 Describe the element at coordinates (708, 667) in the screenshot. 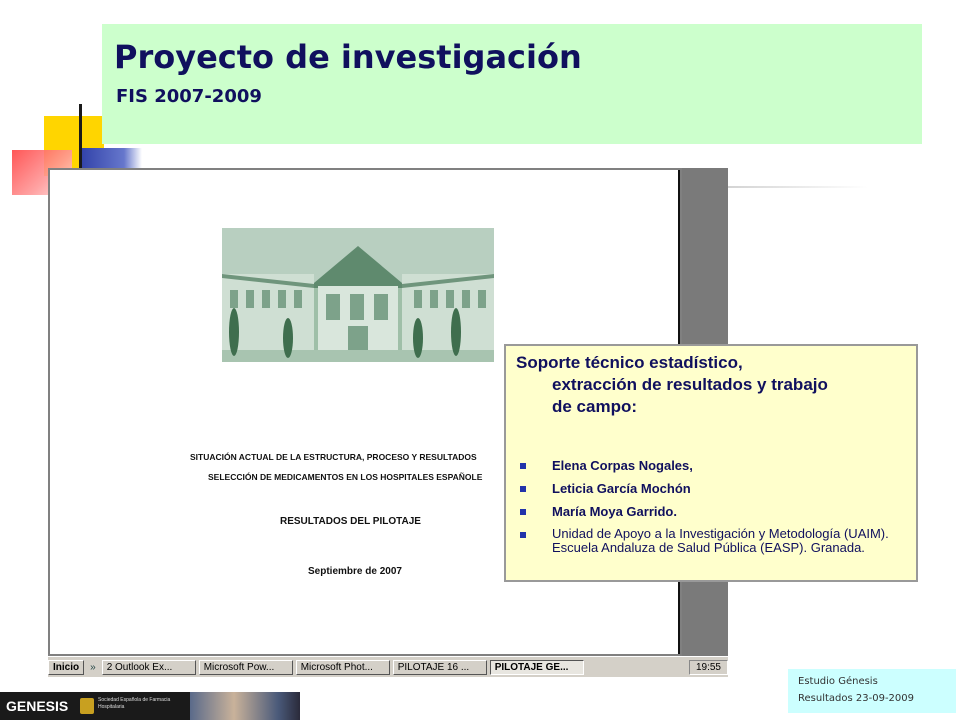

I see `system-clock: 19:55` at that location.